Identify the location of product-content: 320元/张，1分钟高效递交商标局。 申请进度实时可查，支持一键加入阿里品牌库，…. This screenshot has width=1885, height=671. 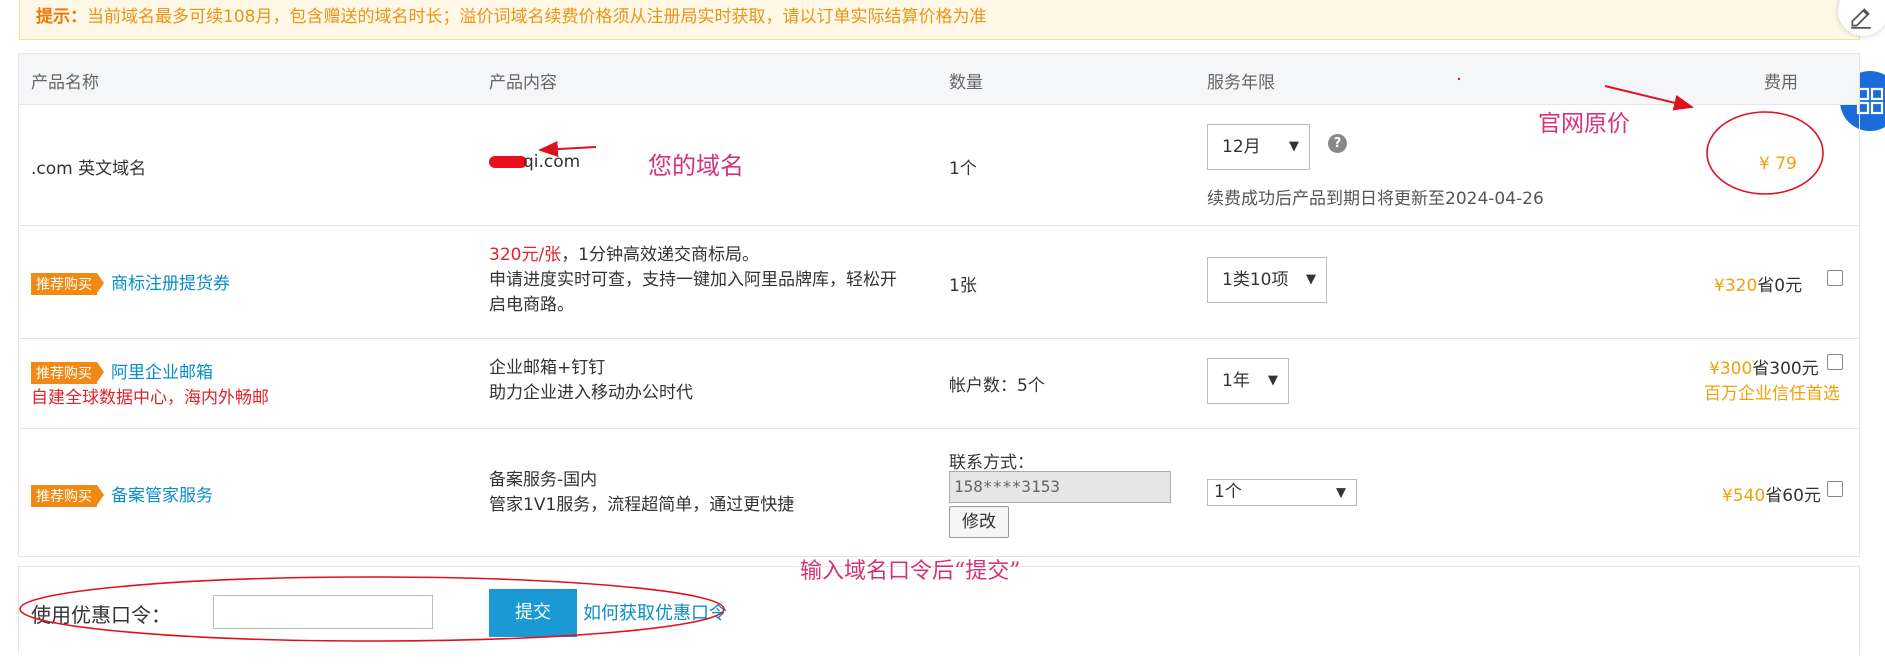
(693, 280).